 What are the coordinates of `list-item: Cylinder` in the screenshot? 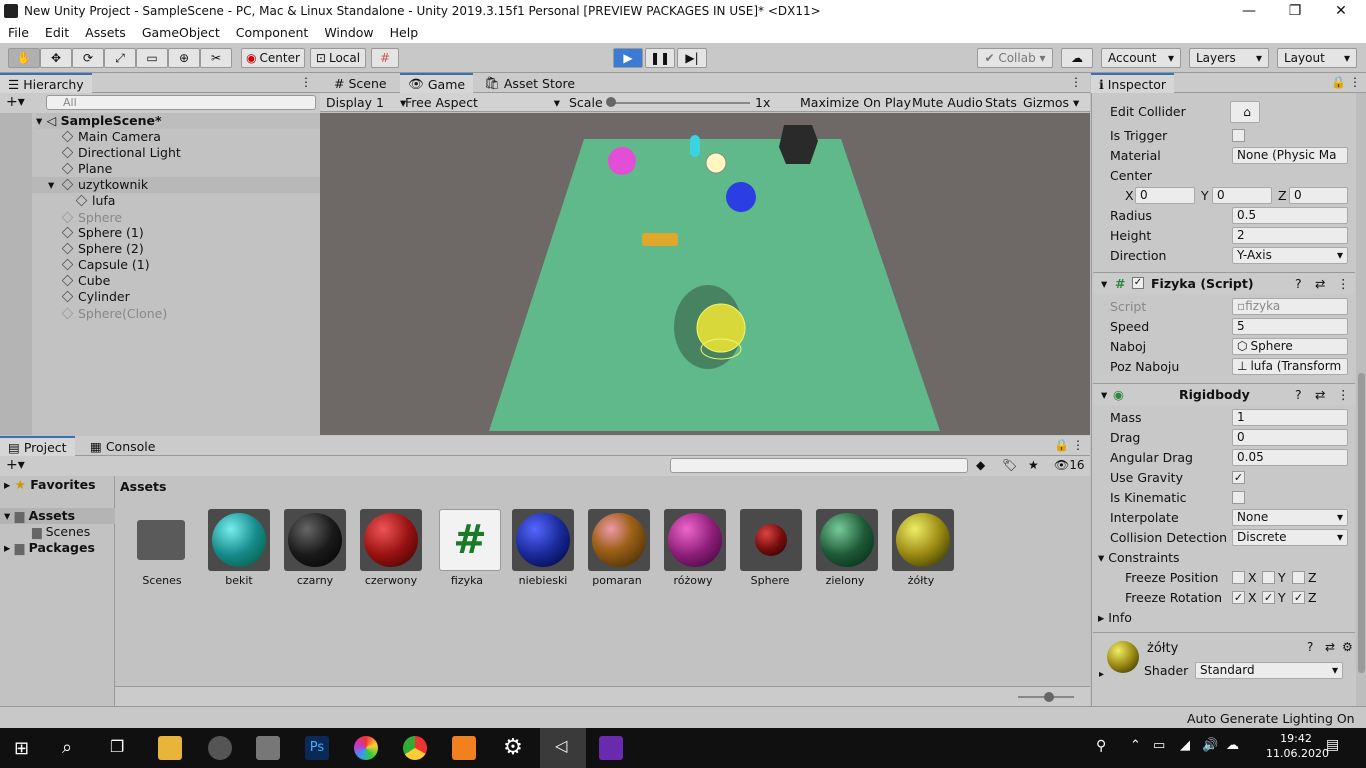 It's located at (95, 297).